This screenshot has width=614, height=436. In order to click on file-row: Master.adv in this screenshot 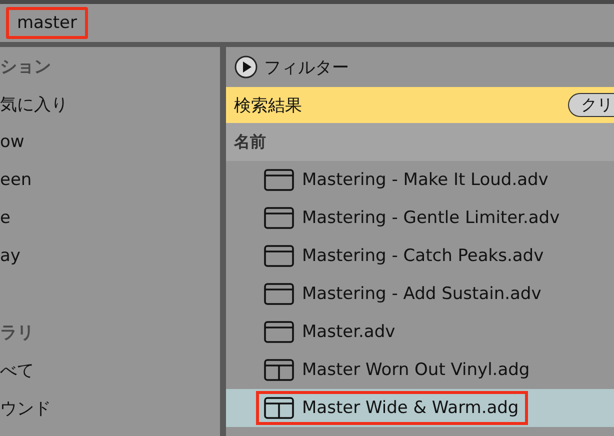, I will do `click(420, 332)`.